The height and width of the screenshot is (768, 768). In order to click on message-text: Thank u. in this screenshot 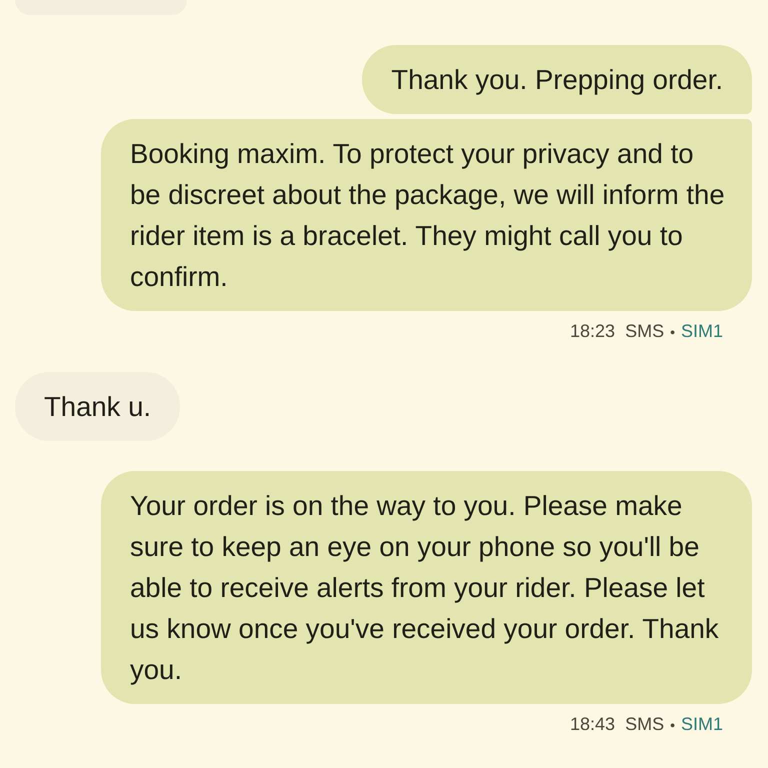, I will do `click(98, 407)`.